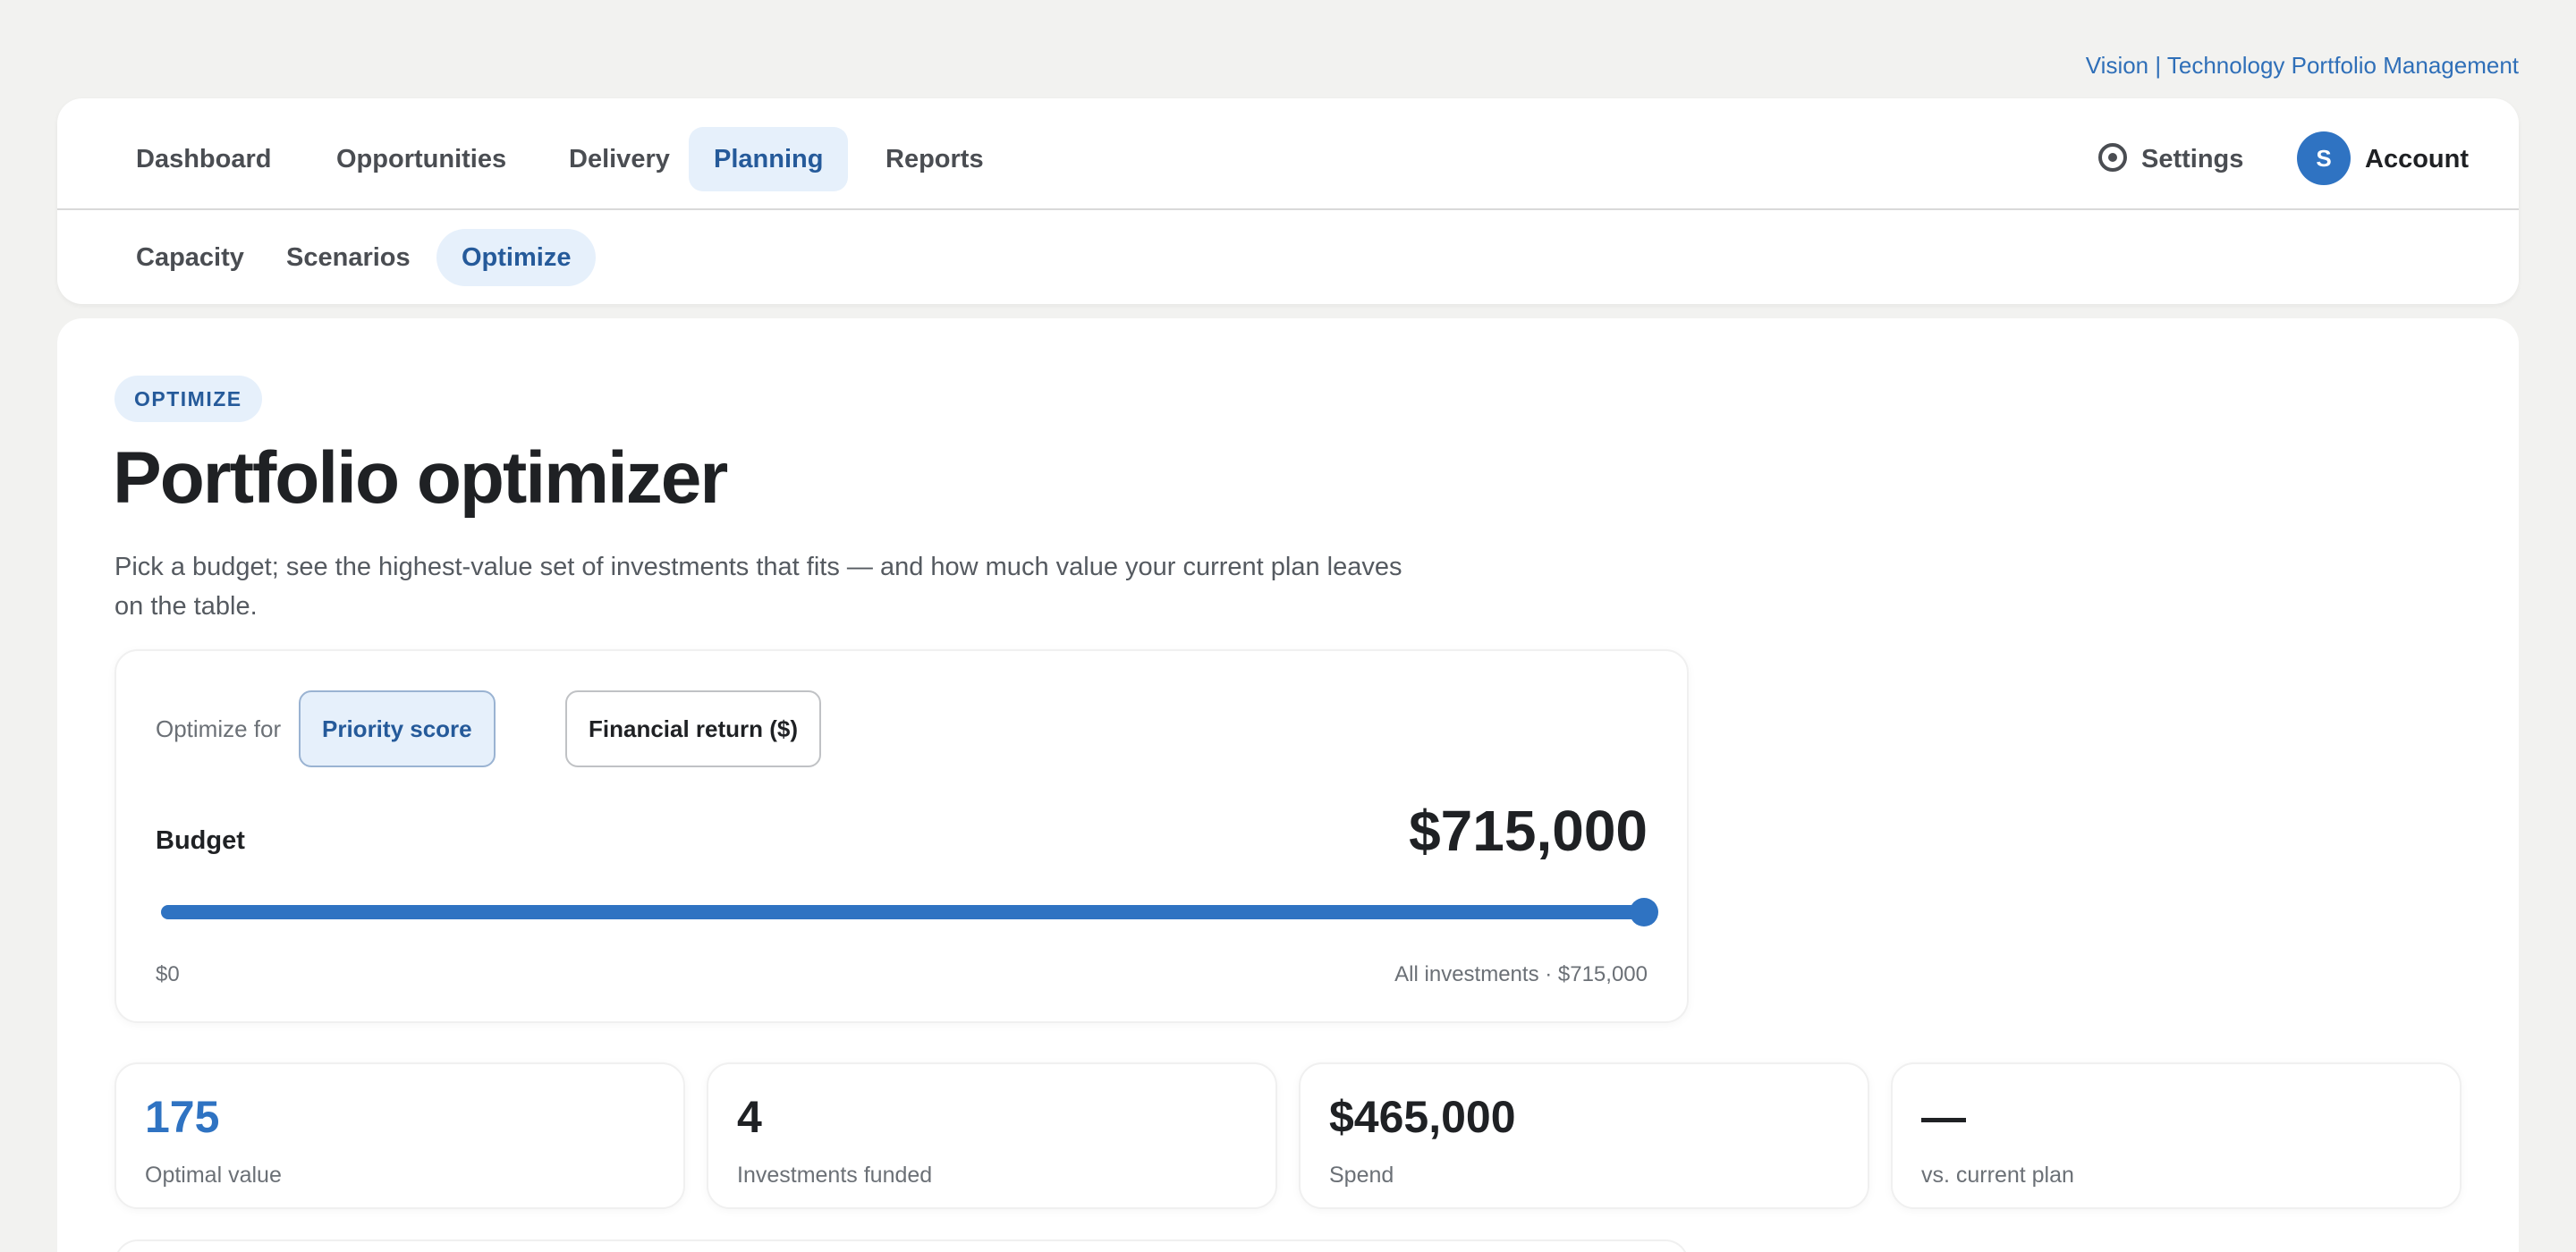 This screenshot has width=2576, height=1252. What do you see at coordinates (399, 1135) in the screenshot?
I see `stat-card-optimal-value: 175 Optimal value` at bounding box center [399, 1135].